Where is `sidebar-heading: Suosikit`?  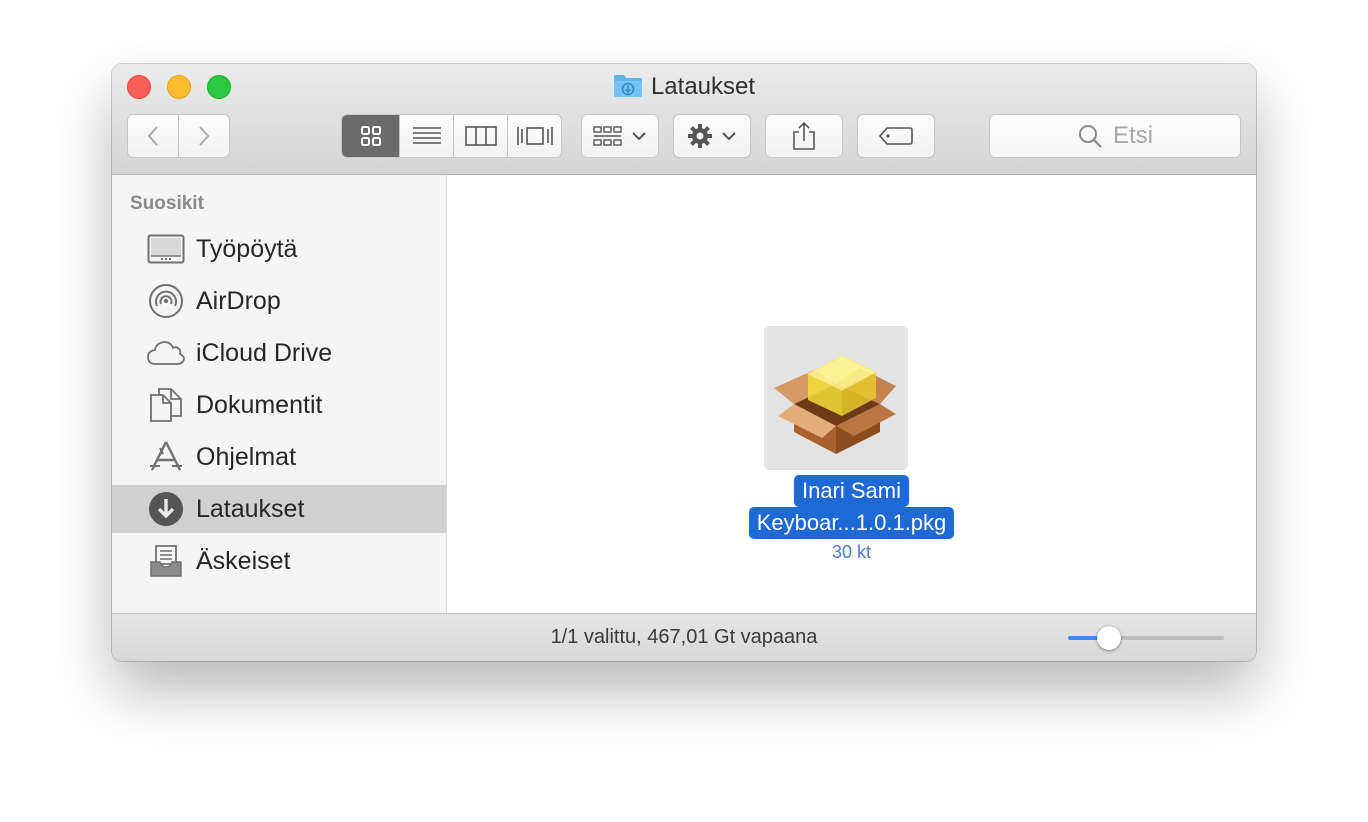 sidebar-heading: Suosikit is located at coordinates (167, 203).